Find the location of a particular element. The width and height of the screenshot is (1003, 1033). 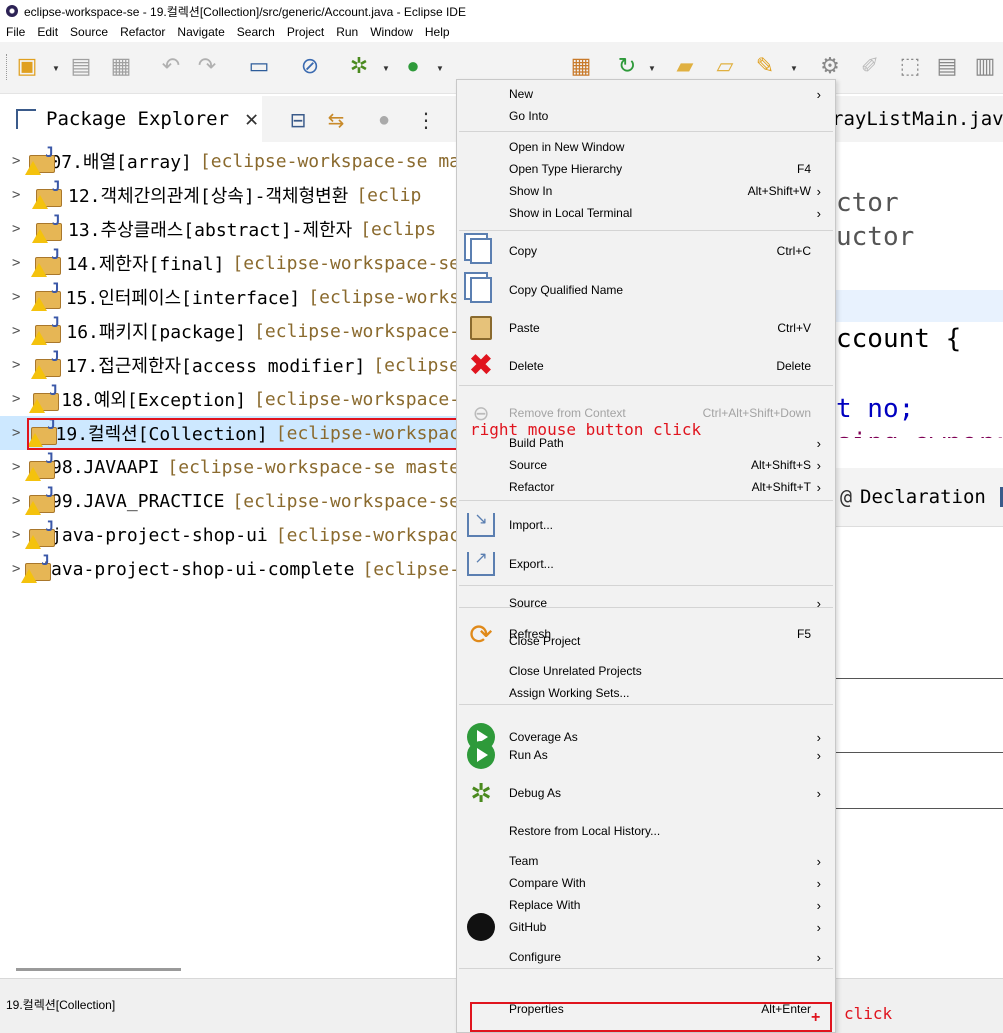

code-line: t no; is located at coordinates (875, 409).